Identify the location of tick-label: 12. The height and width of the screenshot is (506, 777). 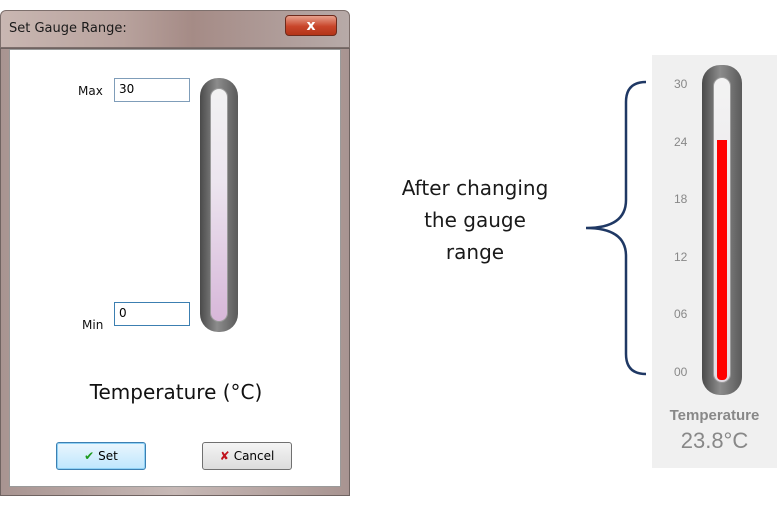
(681, 257).